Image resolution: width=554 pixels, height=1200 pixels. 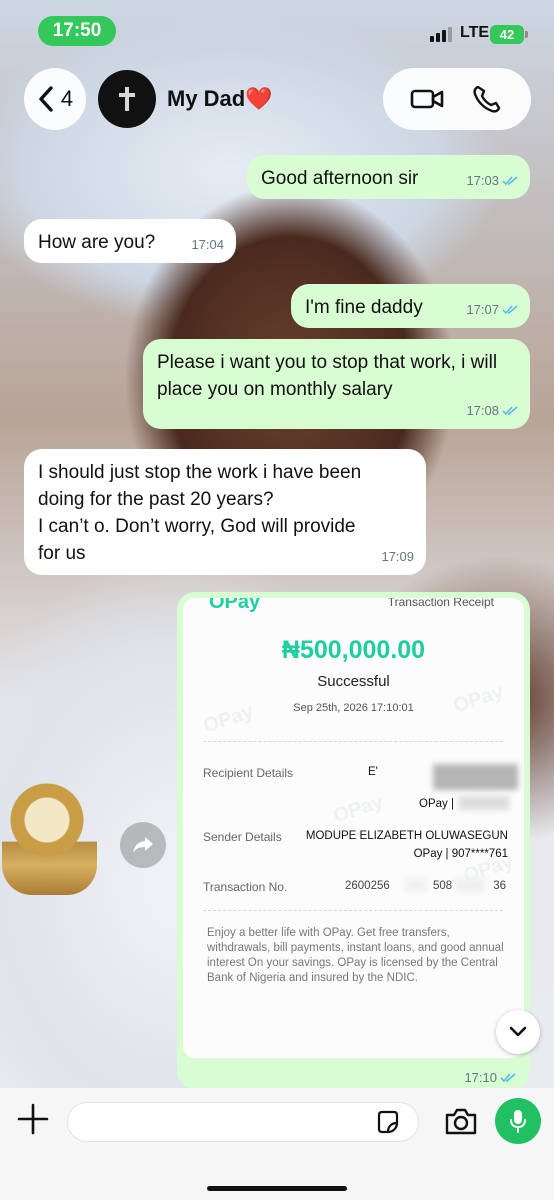 I want to click on status-bar: 17:50 LTE 42, so click(x=277, y=31).